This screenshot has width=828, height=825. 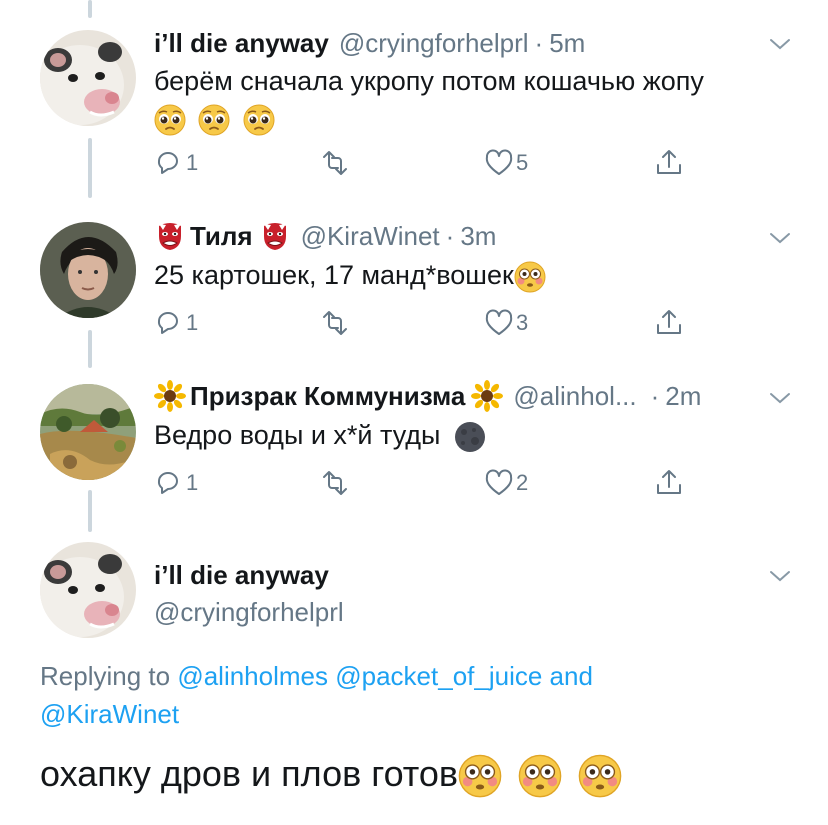 What do you see at coordinates (567, 43) in the screenshot?
I see `timestamp: 5m` at bounding box center [567, 43].